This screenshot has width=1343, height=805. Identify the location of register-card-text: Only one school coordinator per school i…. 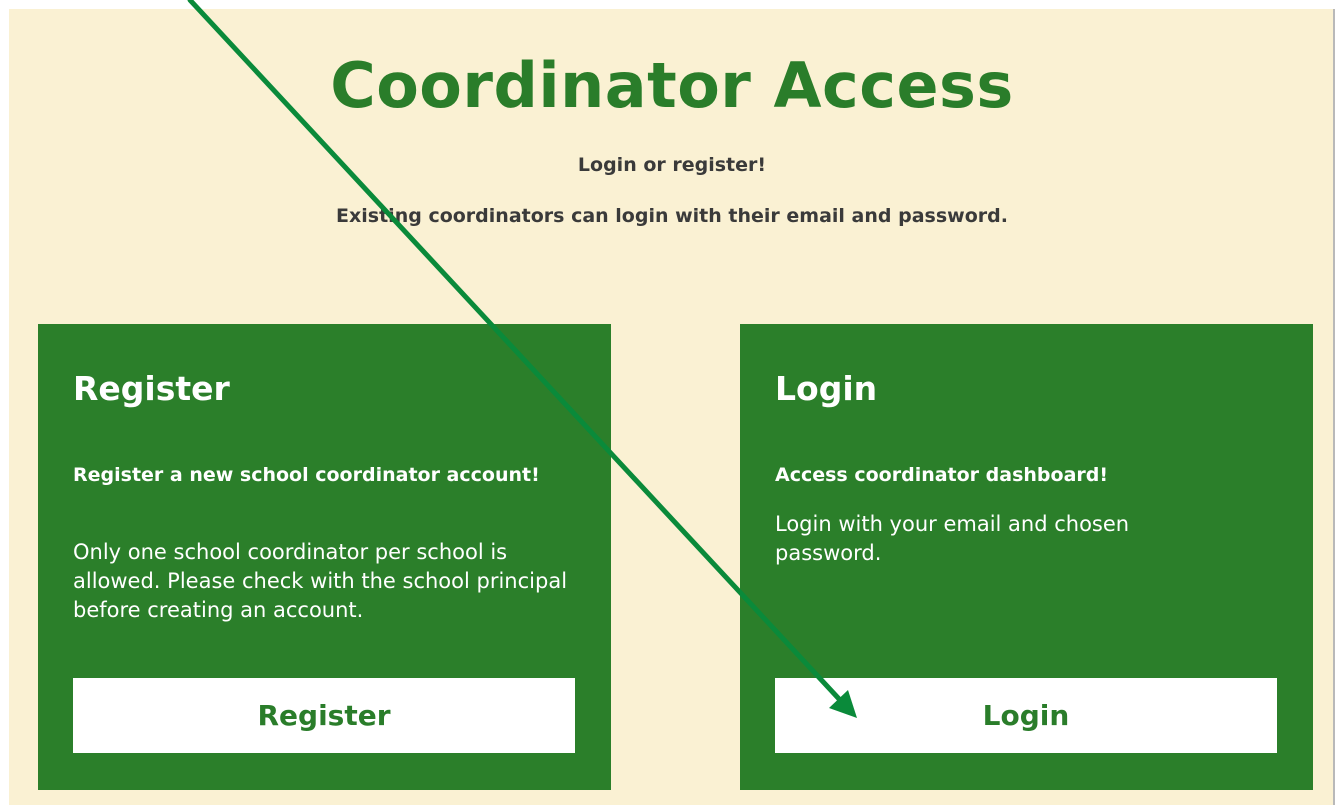
(320, 581).